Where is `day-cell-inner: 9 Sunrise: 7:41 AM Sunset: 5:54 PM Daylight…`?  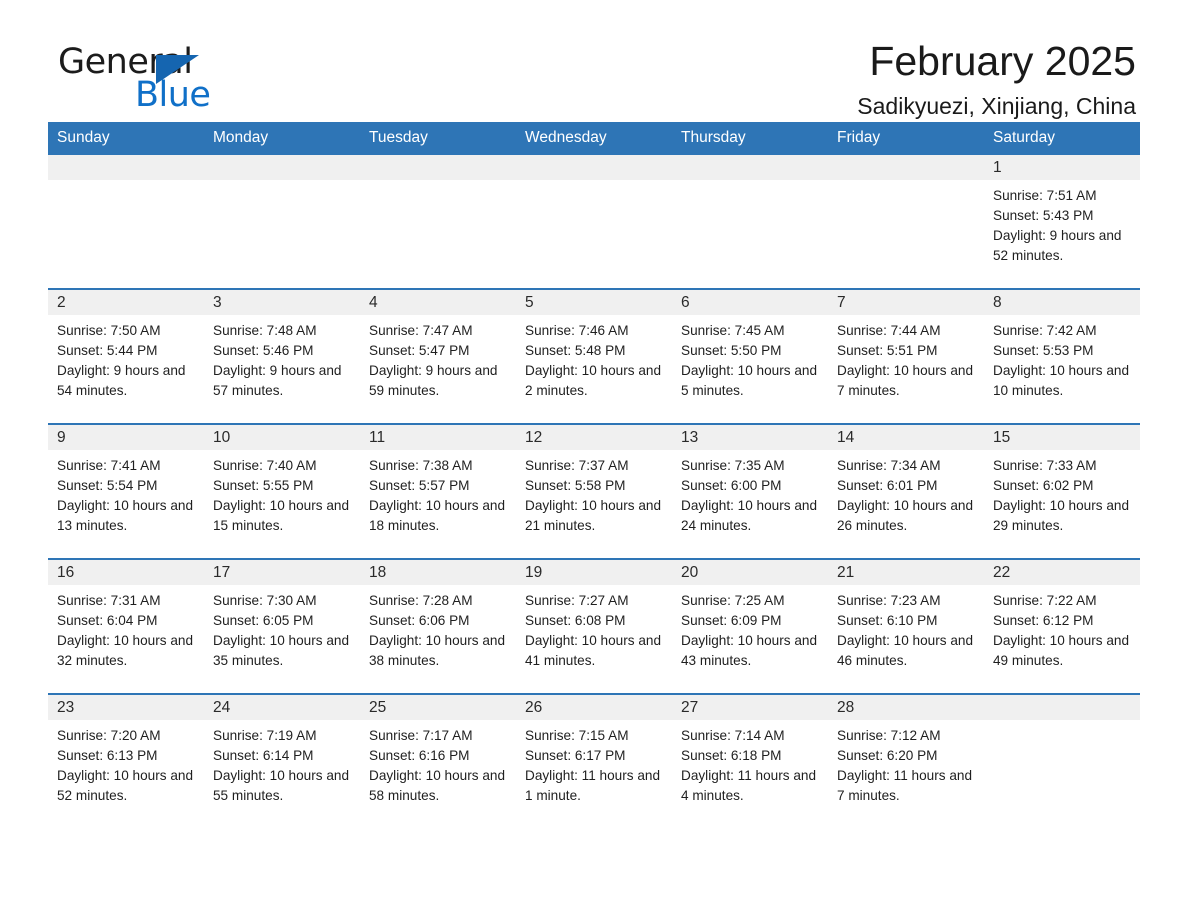
day-cell-inner: 9 Sunrise: 7:41 AM Sunset: 5:54 PM Daylight… is located at coordinates (126, 491).